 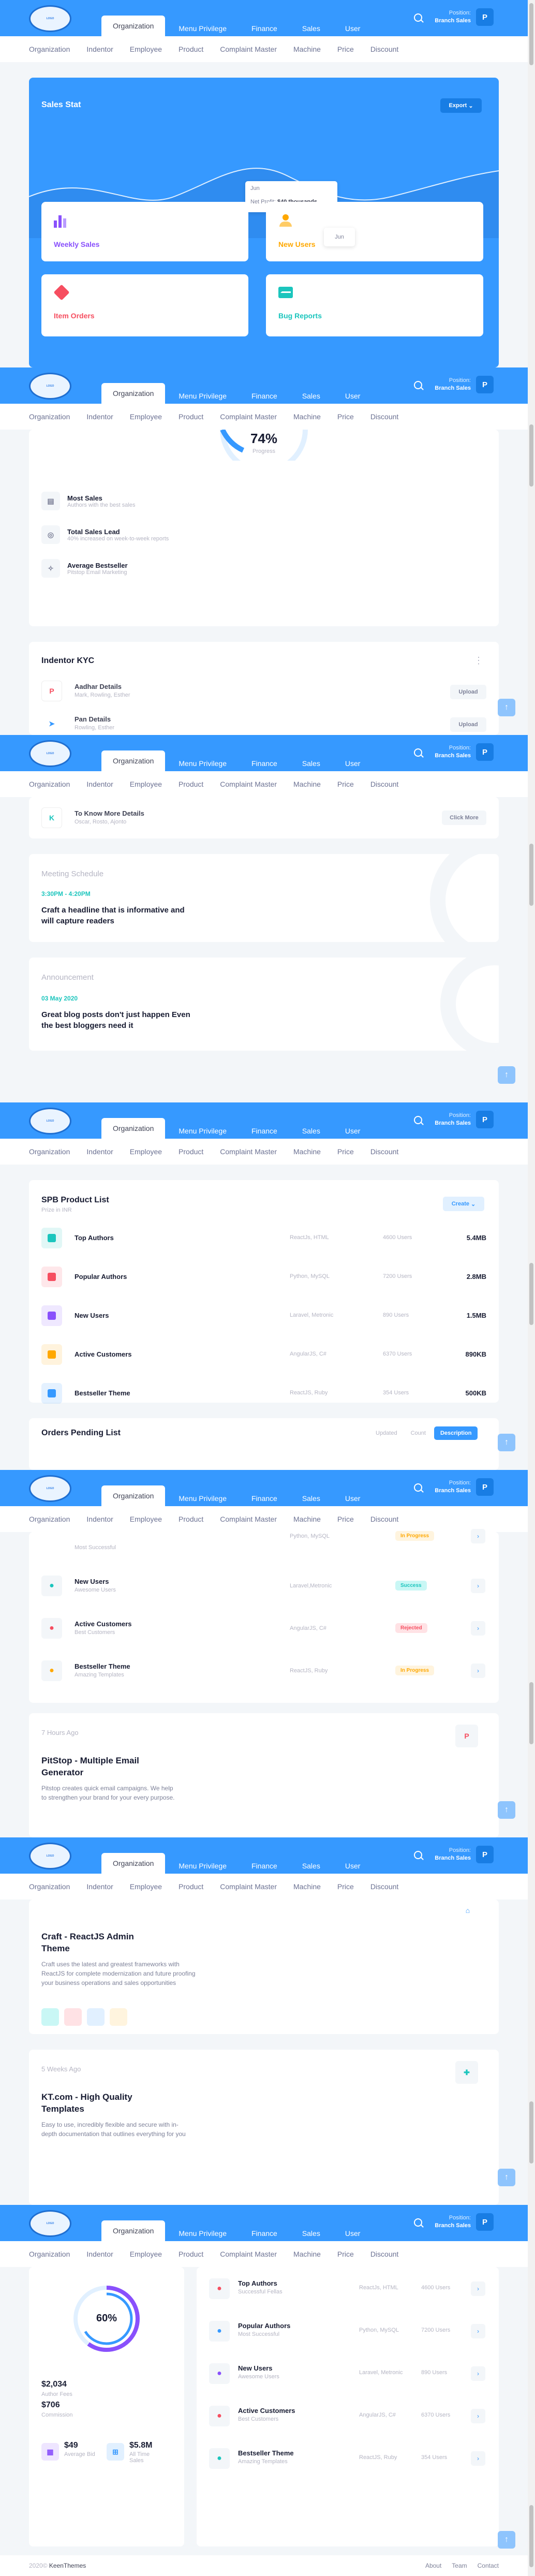 What do you see at coordinates (101, 1276) in the screenshot?
I see `product-name: Popular Authors` at bounding box center [101, 1276].